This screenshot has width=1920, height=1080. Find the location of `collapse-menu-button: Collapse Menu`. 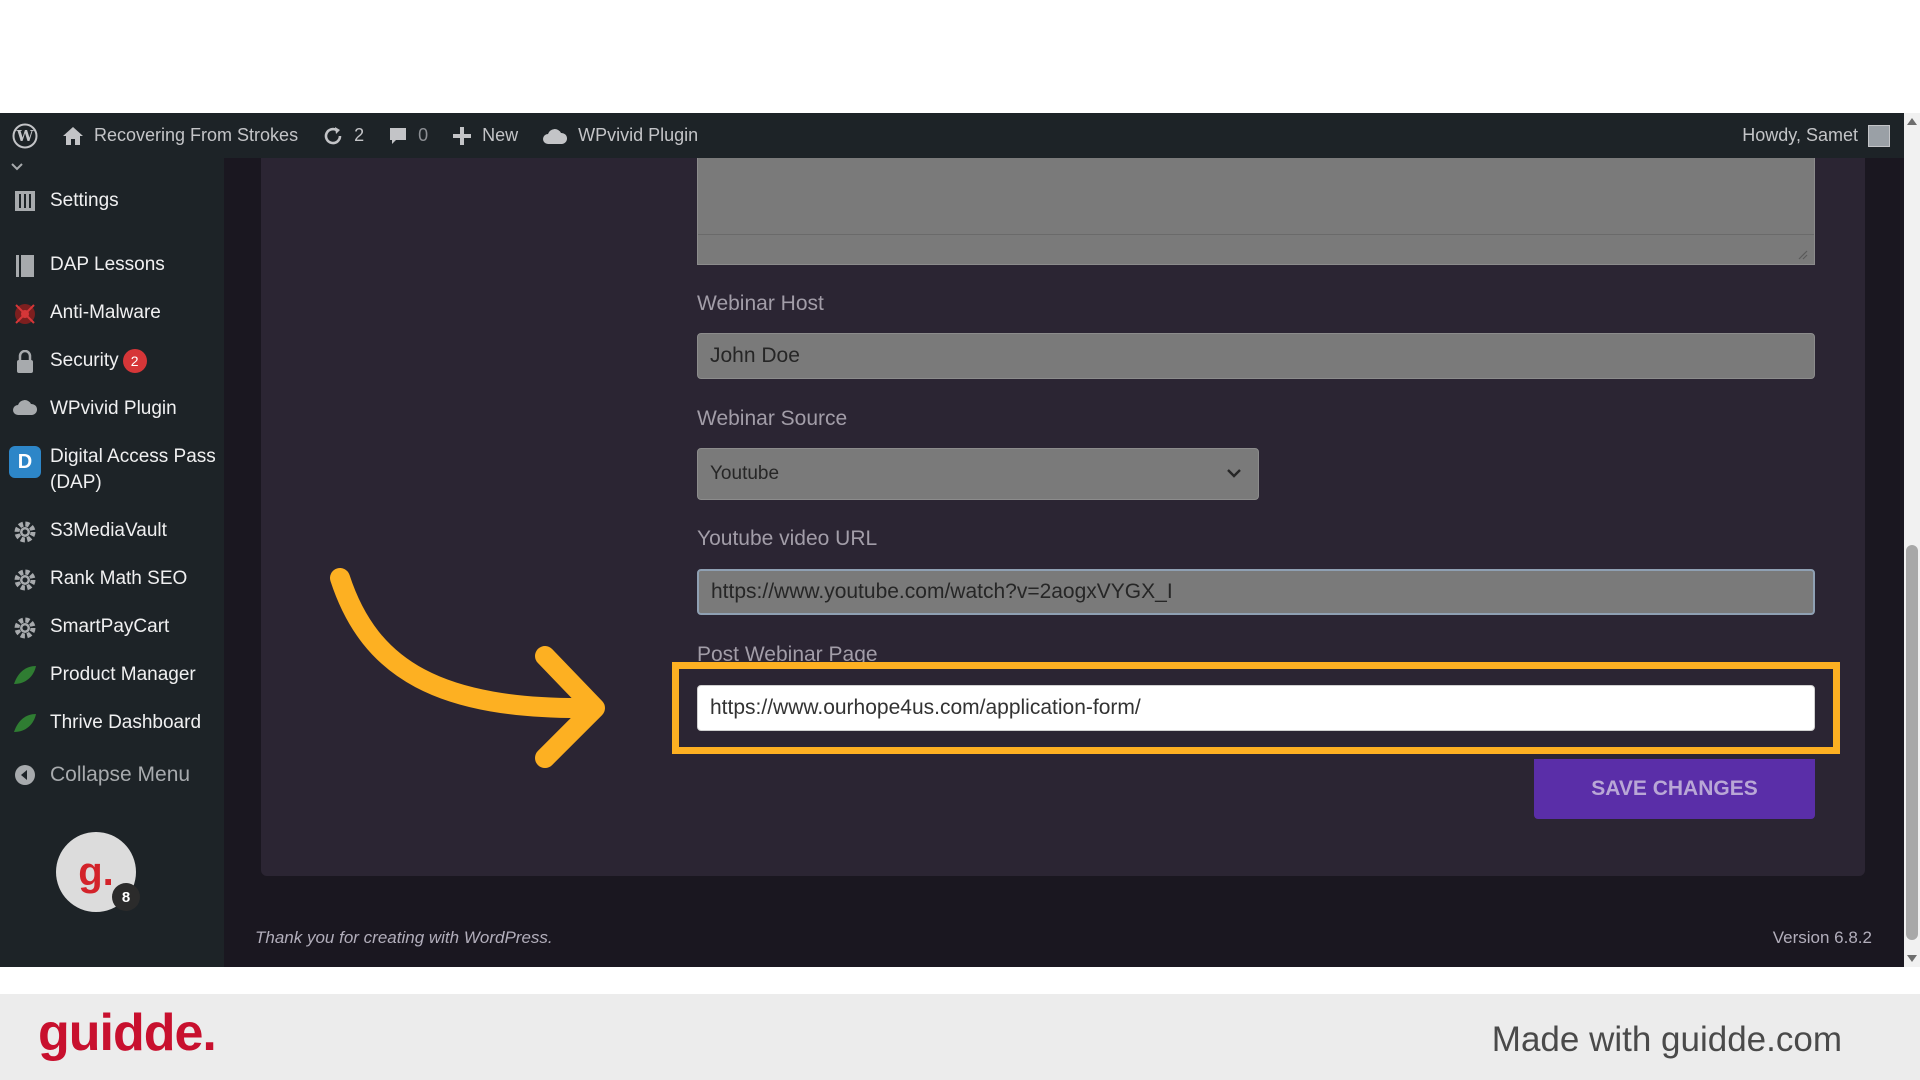

collapse-menu-button: Collapse Menu is located at coordinates (112, 775).